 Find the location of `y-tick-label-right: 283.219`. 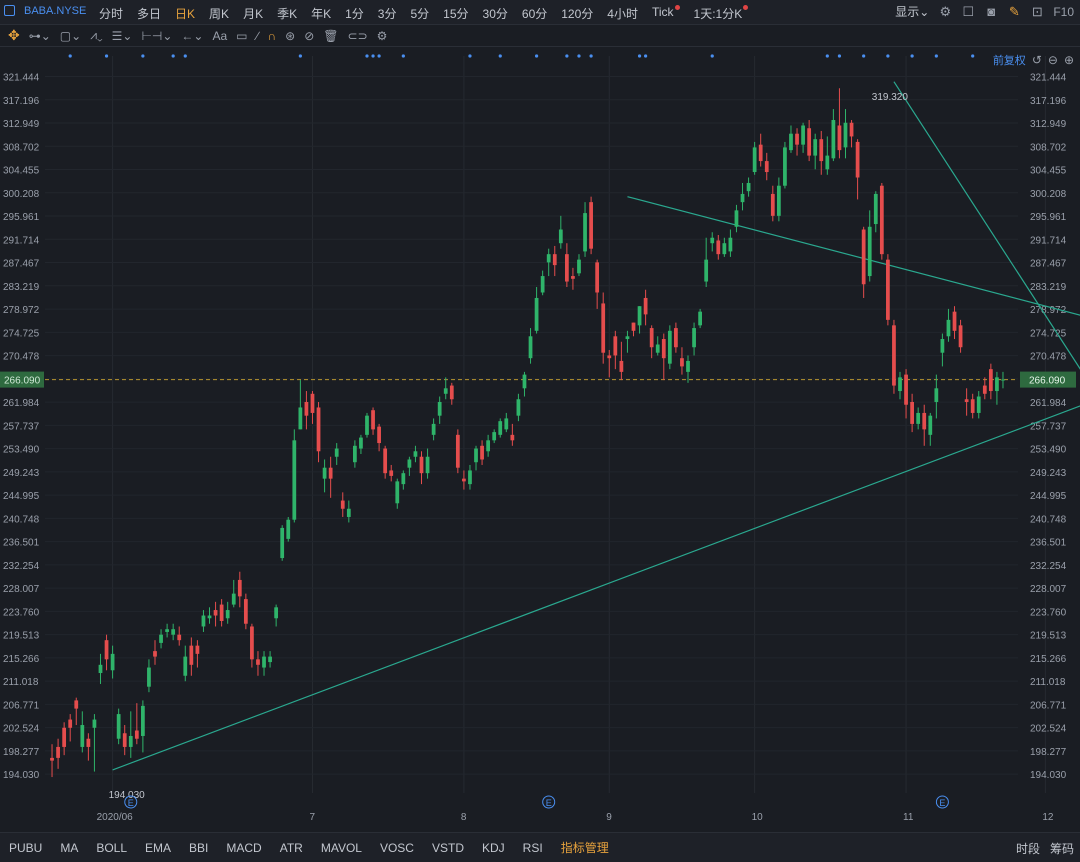

y-tick-label-right: 283.219 is located at coordinates (1048, 287).